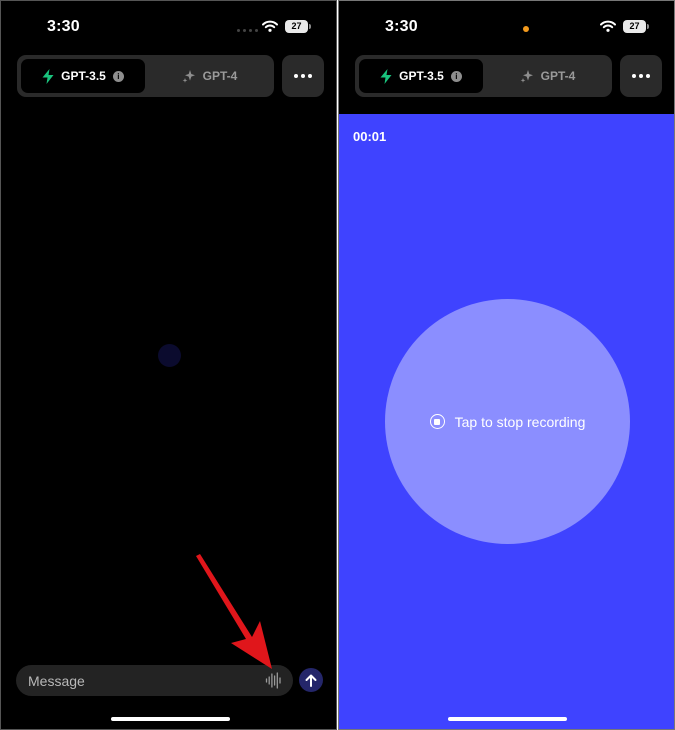  I want to click on annotation-arrow, so click(234, 611).